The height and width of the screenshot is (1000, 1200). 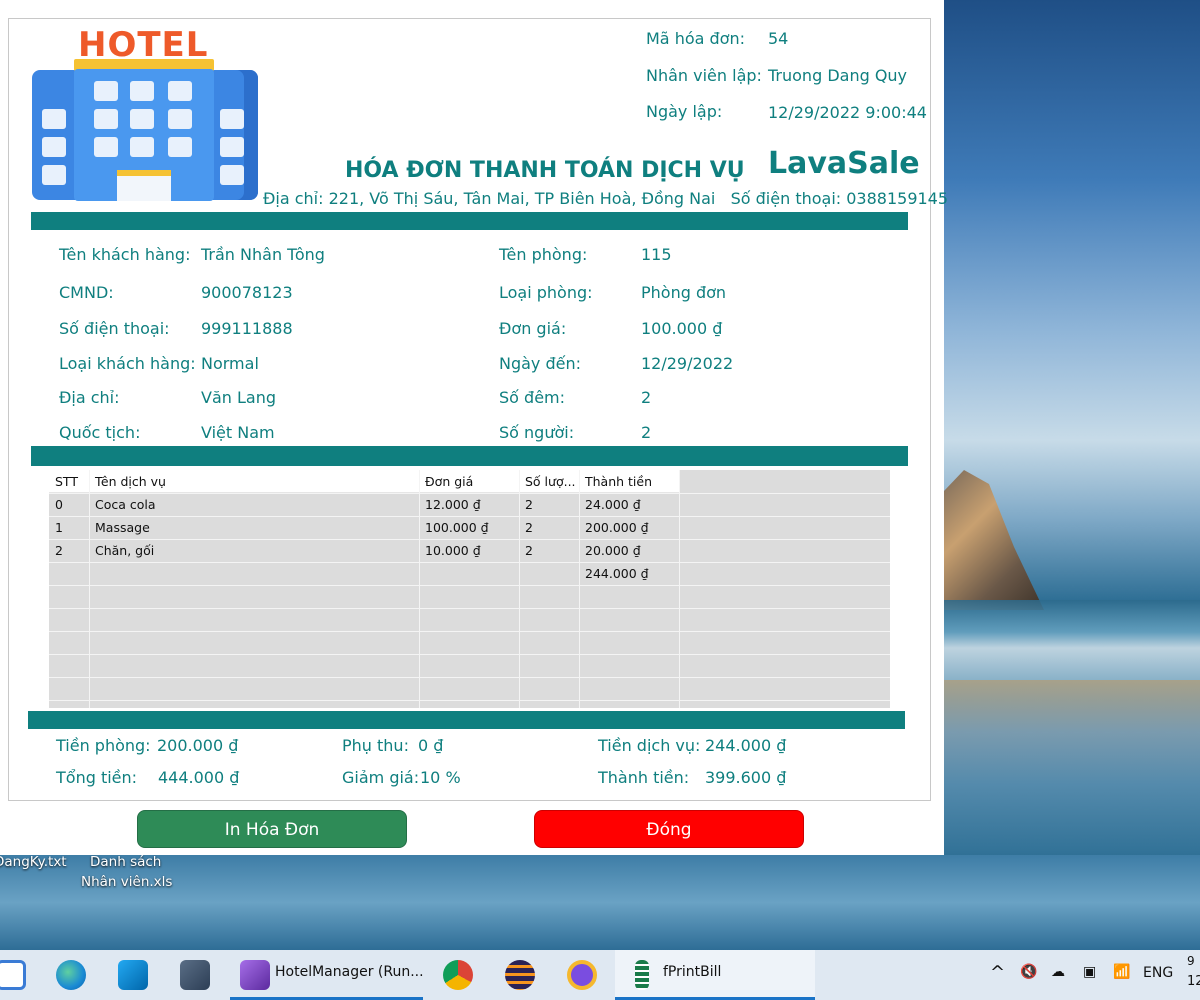 I want to click on customer-id-label: CMND:, so click(x=86, y=292).